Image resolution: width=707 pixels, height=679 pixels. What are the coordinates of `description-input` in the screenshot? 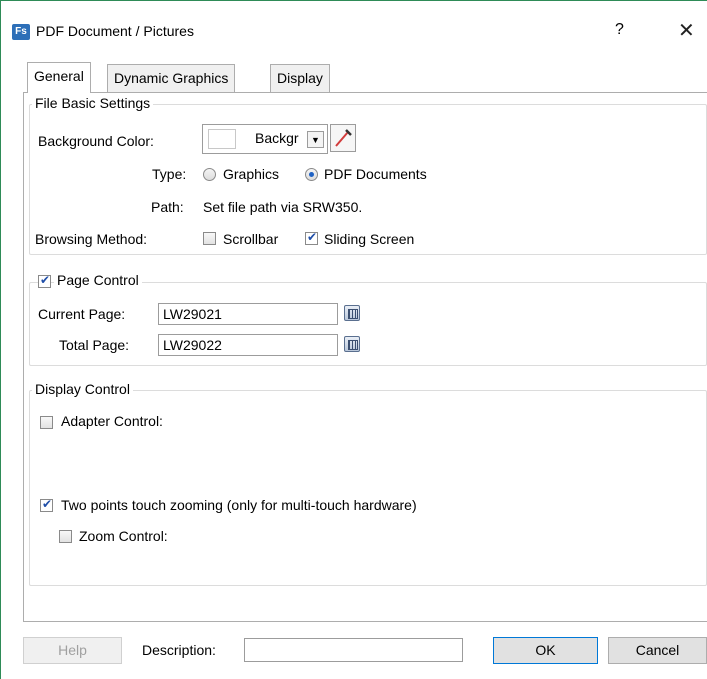 It's located at (353, 650).